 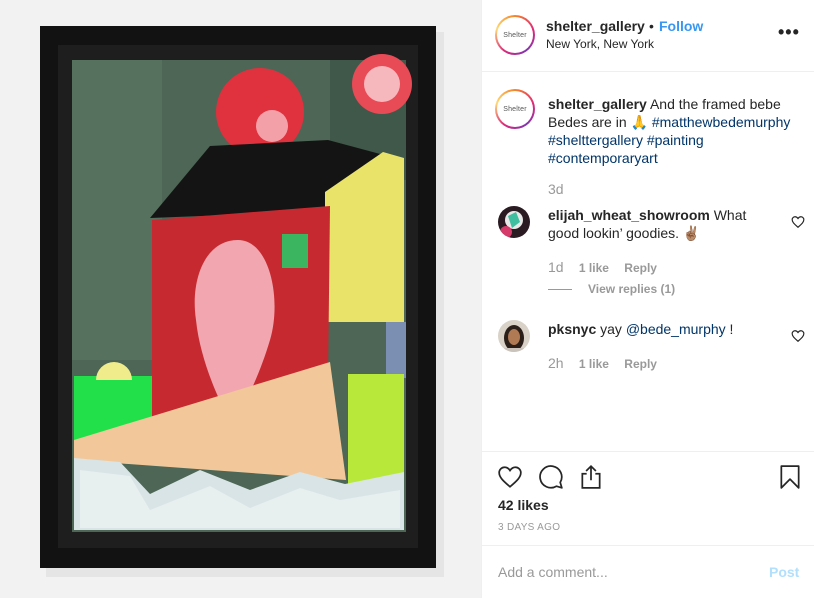 I want to click on comment-timestamp: 2h, so click(x=556, y=363).